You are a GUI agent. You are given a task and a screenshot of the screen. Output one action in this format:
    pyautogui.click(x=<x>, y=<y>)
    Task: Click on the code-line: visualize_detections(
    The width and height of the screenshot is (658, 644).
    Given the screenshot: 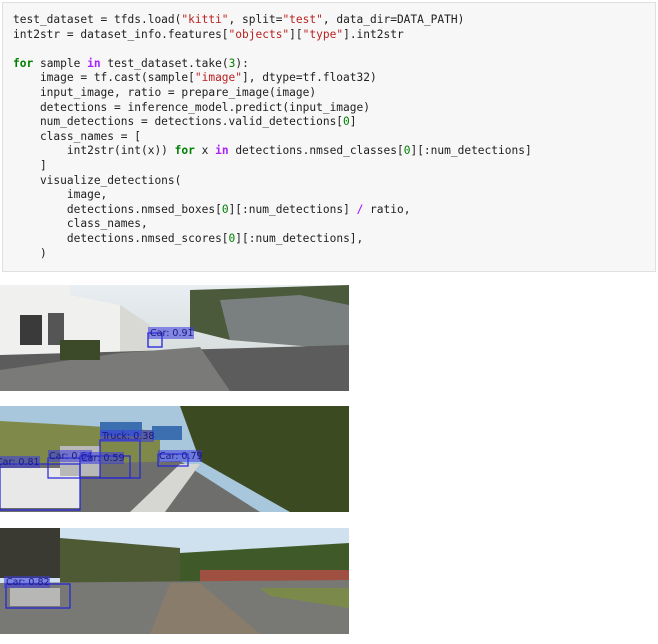 What is the action you would take?
    pyautogui.click(x=97, y=180)
    